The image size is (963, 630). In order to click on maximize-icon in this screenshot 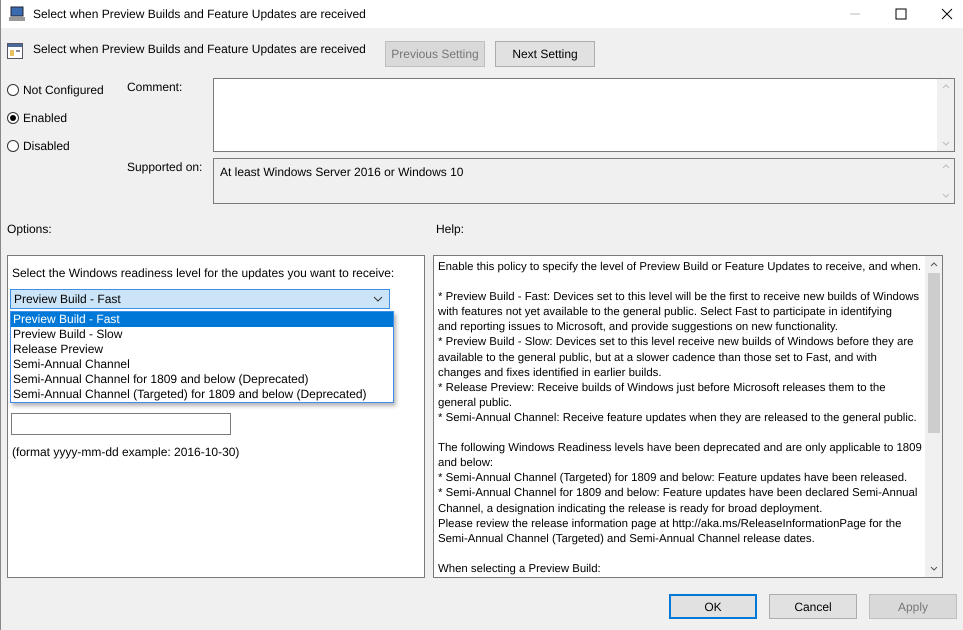, I will do `click(901, 14)`.